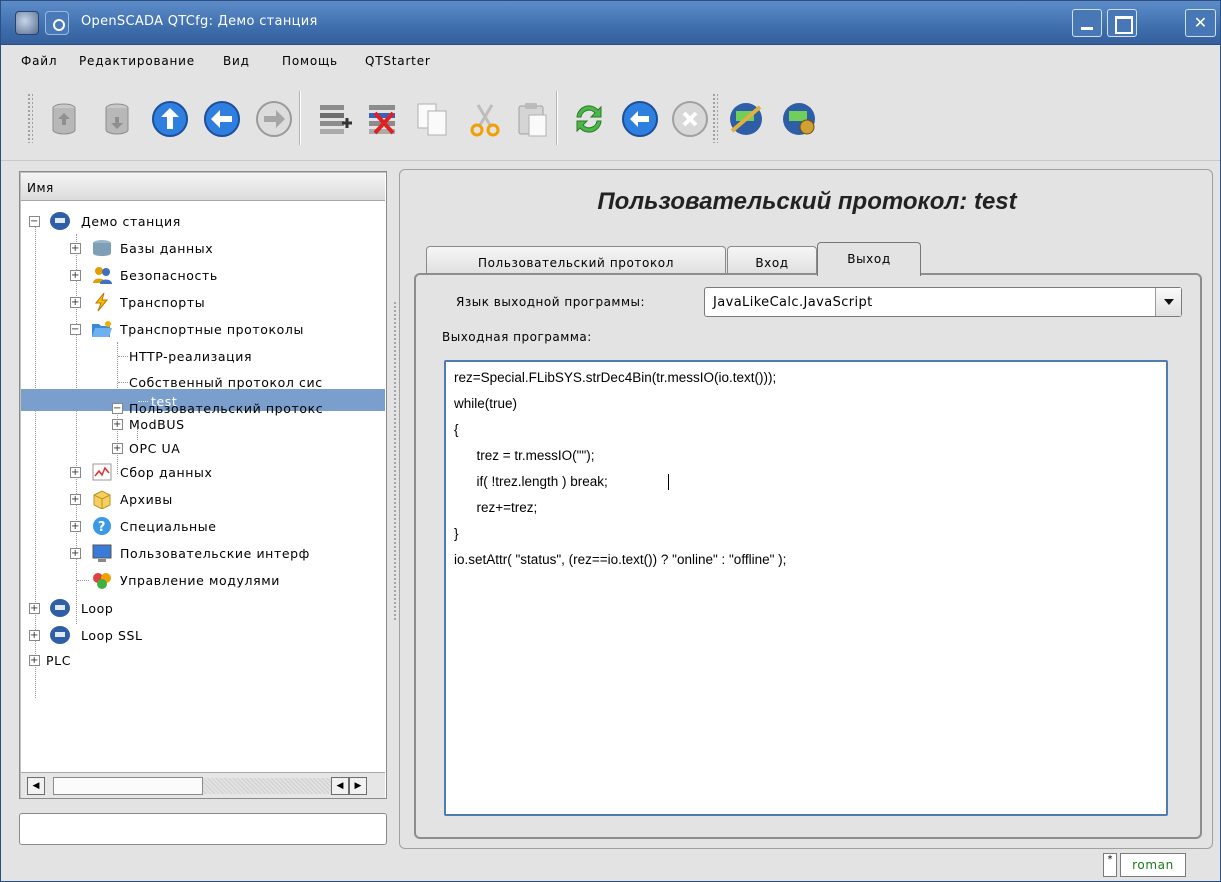  I want to click on menu-file: Файл, so click(39, 61).